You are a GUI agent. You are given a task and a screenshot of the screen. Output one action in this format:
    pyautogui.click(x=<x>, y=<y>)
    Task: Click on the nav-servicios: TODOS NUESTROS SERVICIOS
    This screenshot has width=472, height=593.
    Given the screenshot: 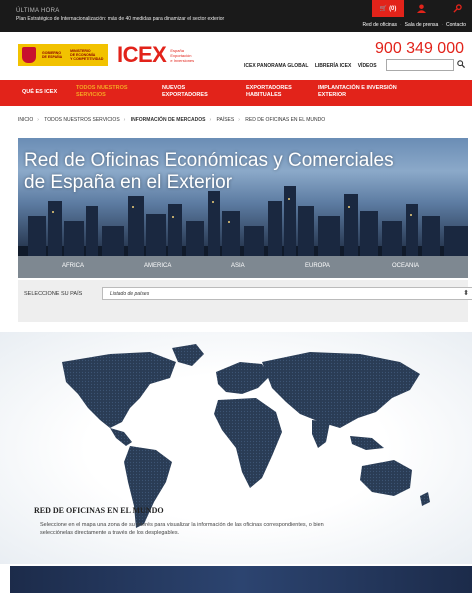 What is the action you would take?
    pyautogui.click(x=111, y=92)
    